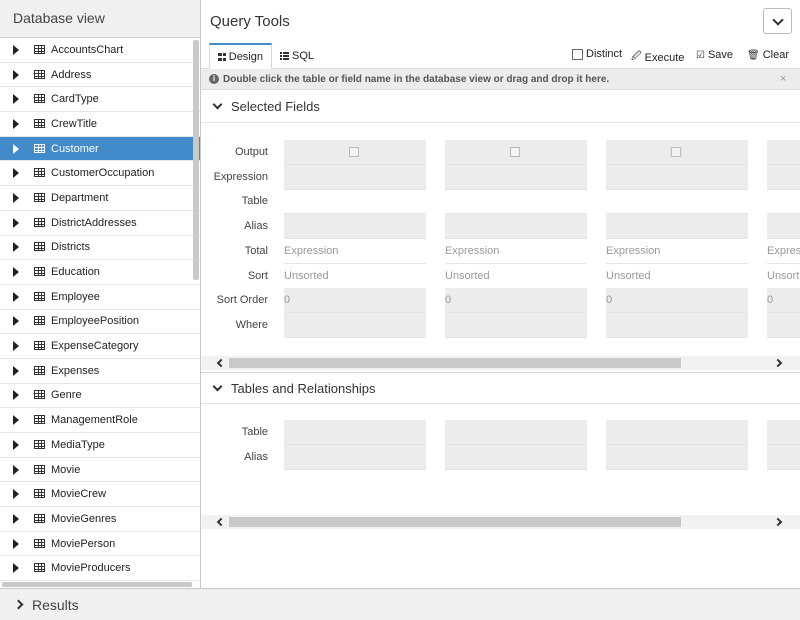 The width and height of the screenshot is (800, 620). Describe the element at coordinates (777, 21) in the screenshot. I see `collapse-panel-button` at that location.